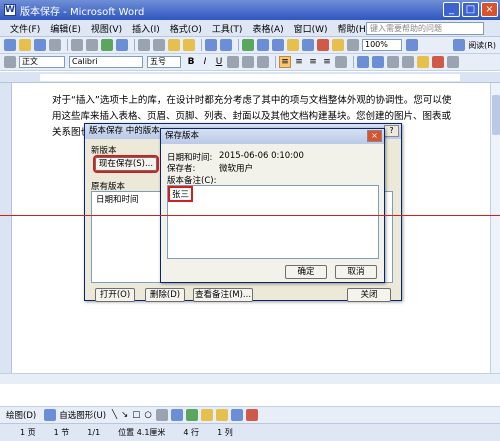  I want to click on menu-insert: 插入(I), so click(146, 28).